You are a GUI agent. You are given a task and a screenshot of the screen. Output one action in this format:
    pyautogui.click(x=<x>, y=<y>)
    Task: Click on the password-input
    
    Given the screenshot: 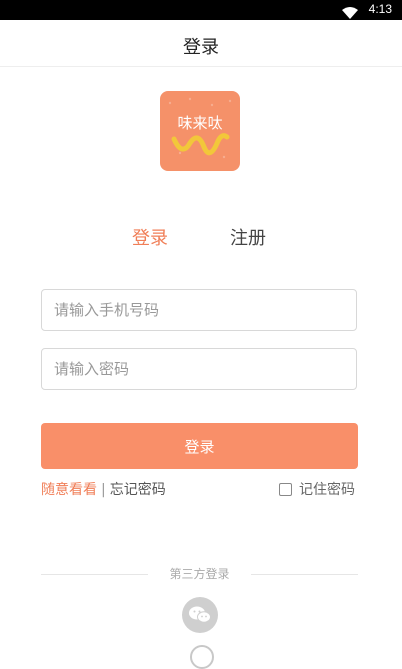 What is the action you would take?
    pyautogui.click(x=199, y=369)
    